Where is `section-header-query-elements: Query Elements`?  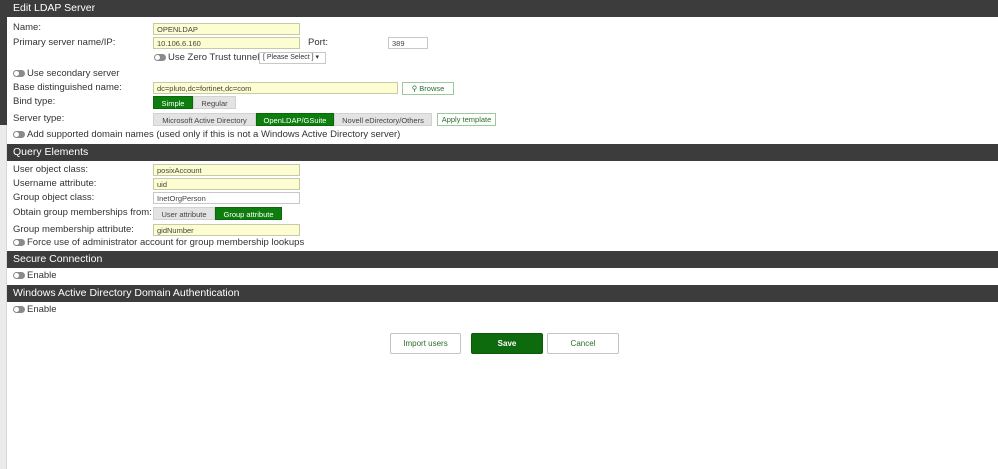 section-header-query-elements: Query Elements is located at coordinates (502, 152).